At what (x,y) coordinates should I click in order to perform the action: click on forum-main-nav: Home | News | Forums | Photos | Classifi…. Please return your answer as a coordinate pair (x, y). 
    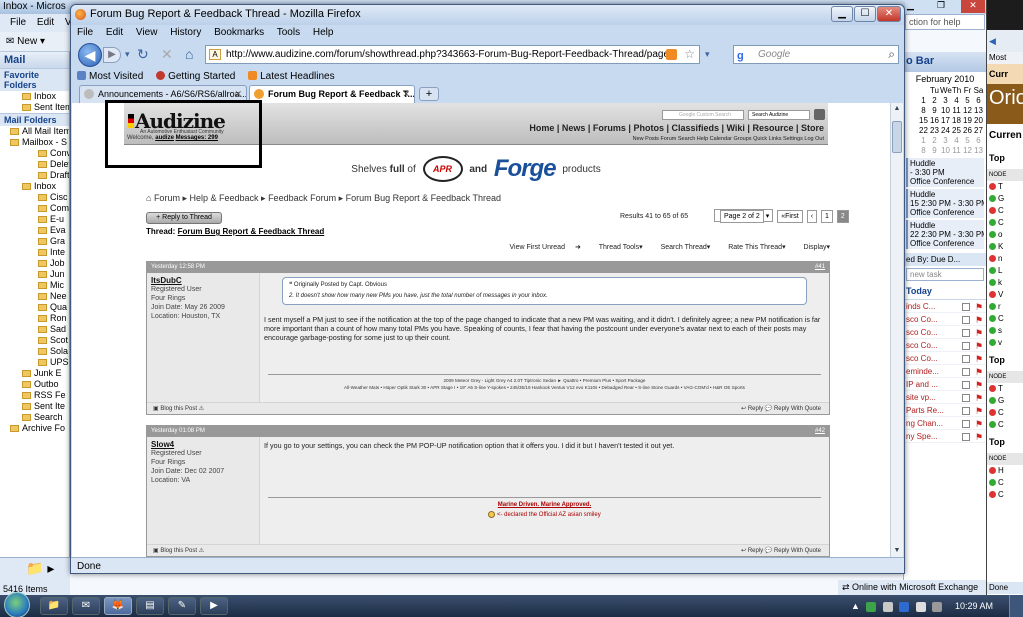
    Looking at the image, I should click on (676, 128).